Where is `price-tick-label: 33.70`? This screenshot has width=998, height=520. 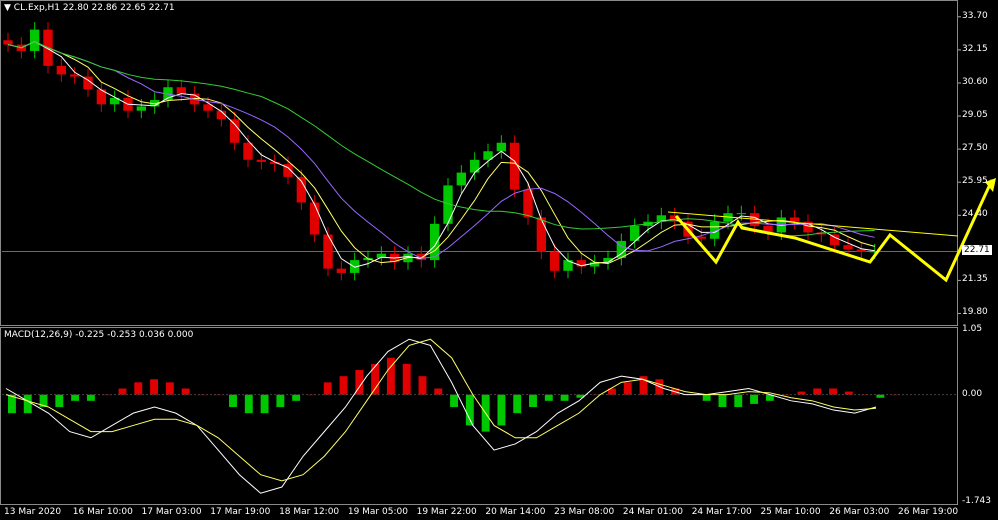 price-tick-label: 33.70 is located at coordinates (975, 15).